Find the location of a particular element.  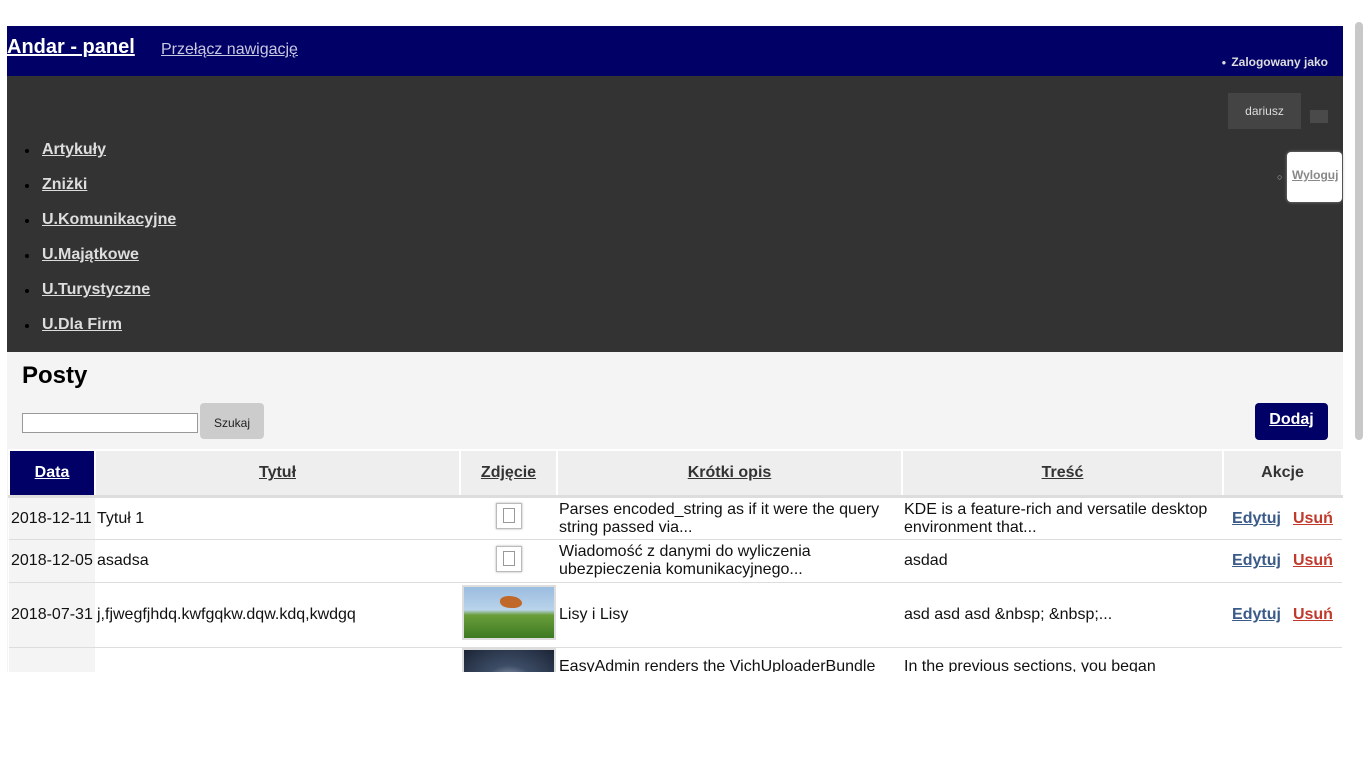

column-header-image: Zdjęcie is located at coordinates (508, 473).